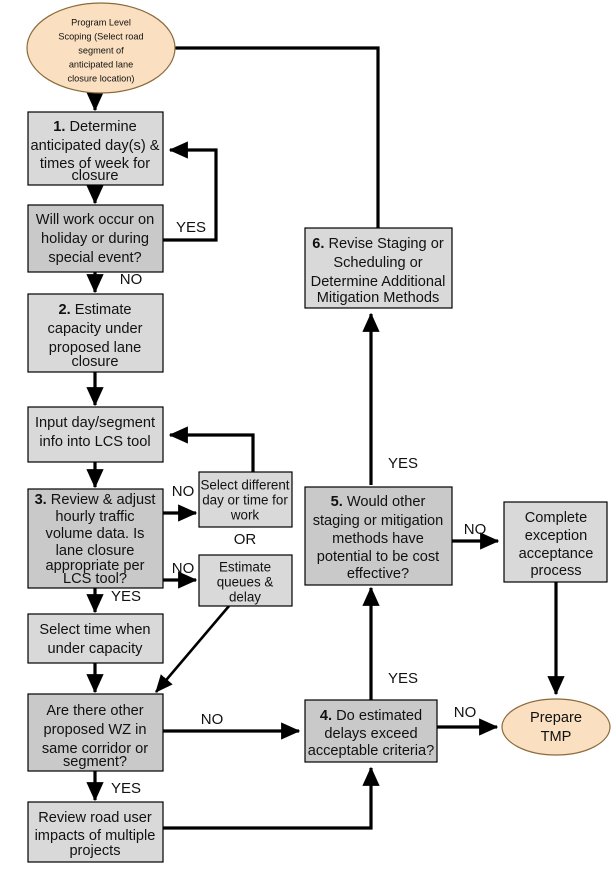 The height and width of the screenshot is (871, 612). Describe the element at coordinates (475, 529) in the screenshot. I see `label-step5-no: NO` at that location.